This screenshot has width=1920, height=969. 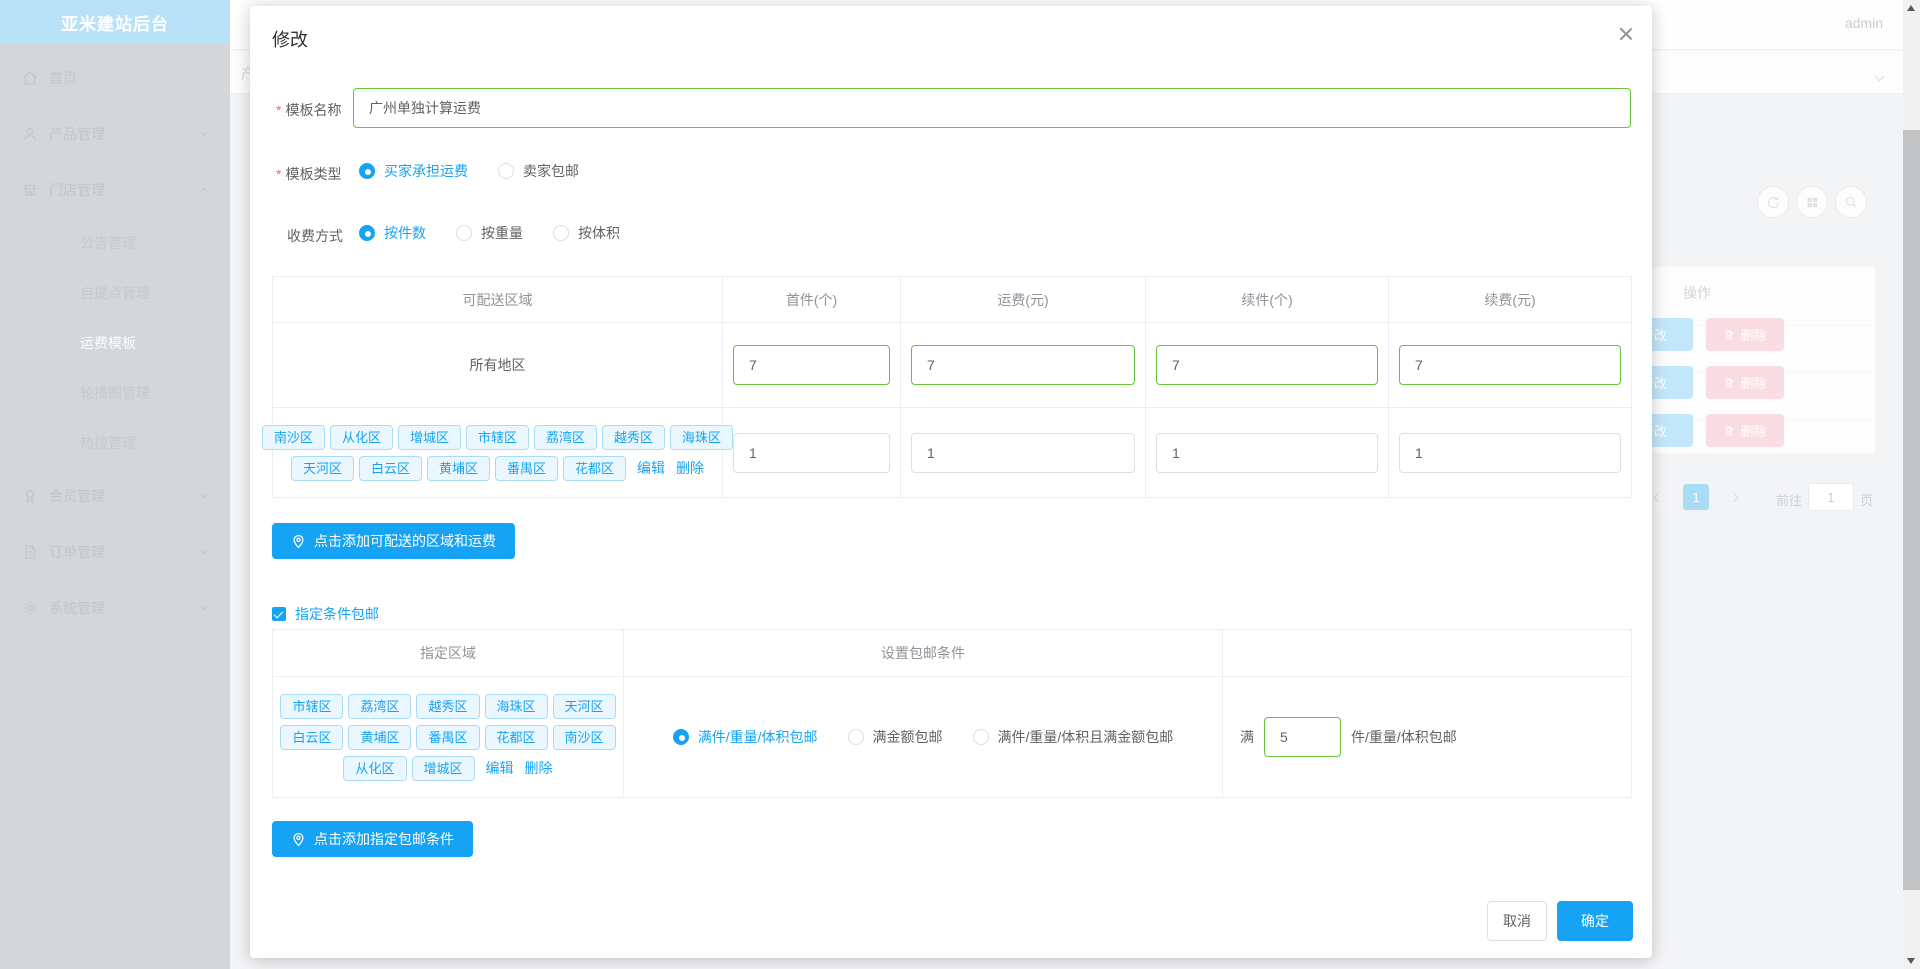 What do you see at coordinates (497, 365) in the screenshot?
I see `region-all-label: 所有地区` at bounding box center [497, 365].